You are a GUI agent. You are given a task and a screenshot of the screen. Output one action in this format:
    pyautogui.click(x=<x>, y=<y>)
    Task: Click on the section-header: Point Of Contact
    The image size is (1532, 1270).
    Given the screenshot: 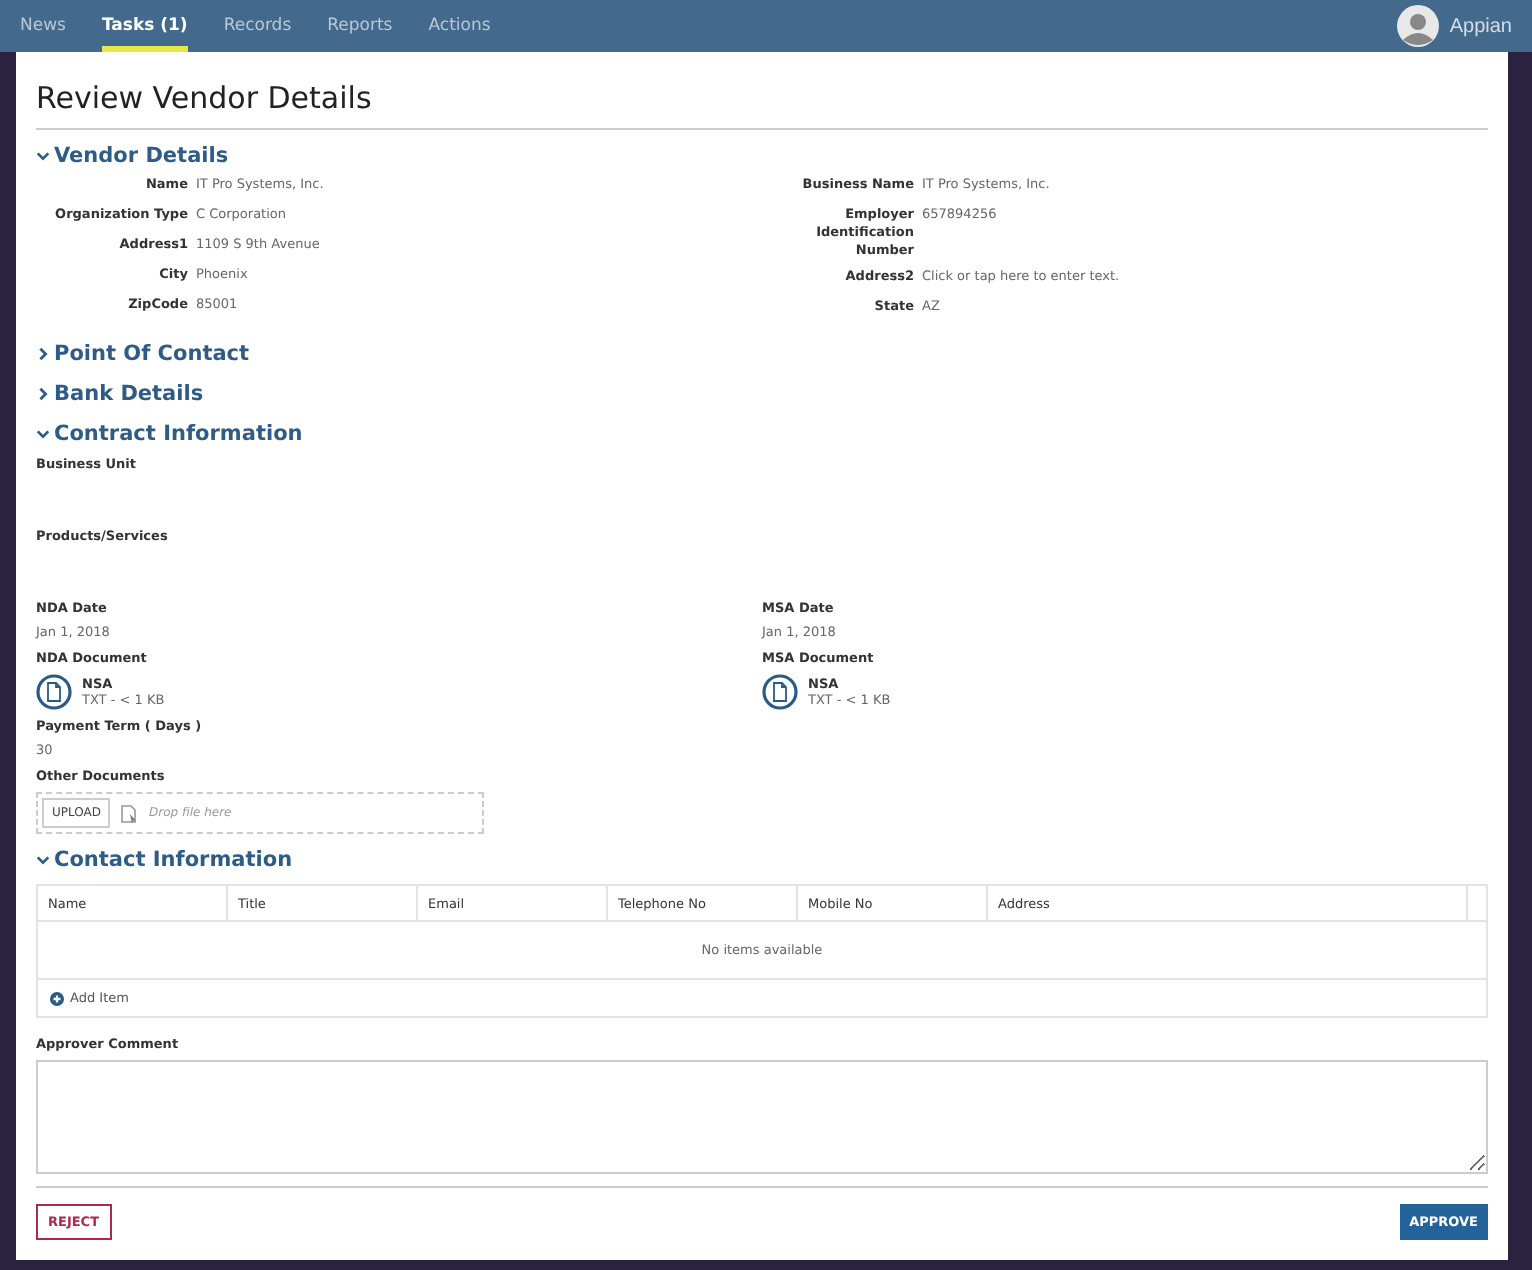 What is the action you would take?
    pyautogui.click(x=152, y=353)
    